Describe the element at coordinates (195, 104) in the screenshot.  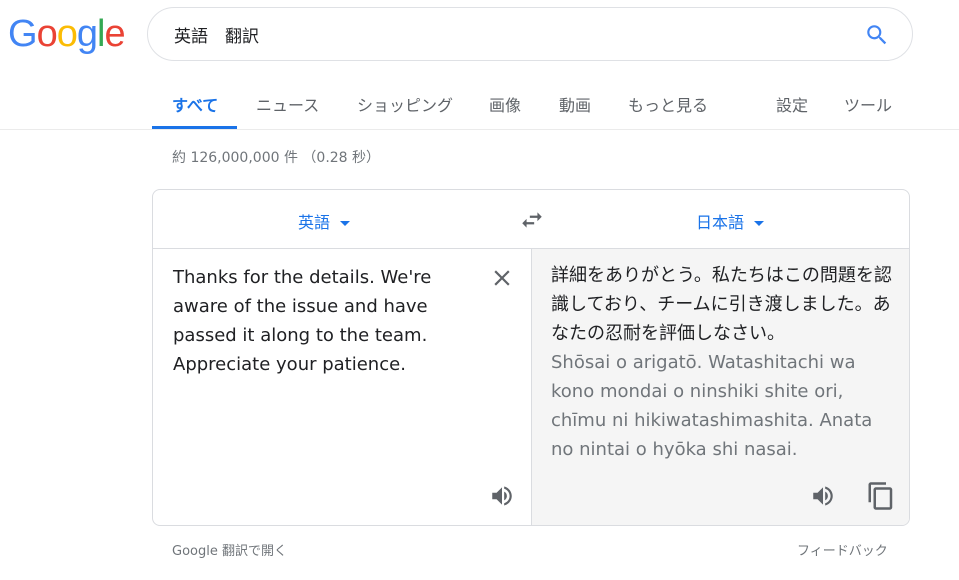
I see `tab-all: すべて` at that location.